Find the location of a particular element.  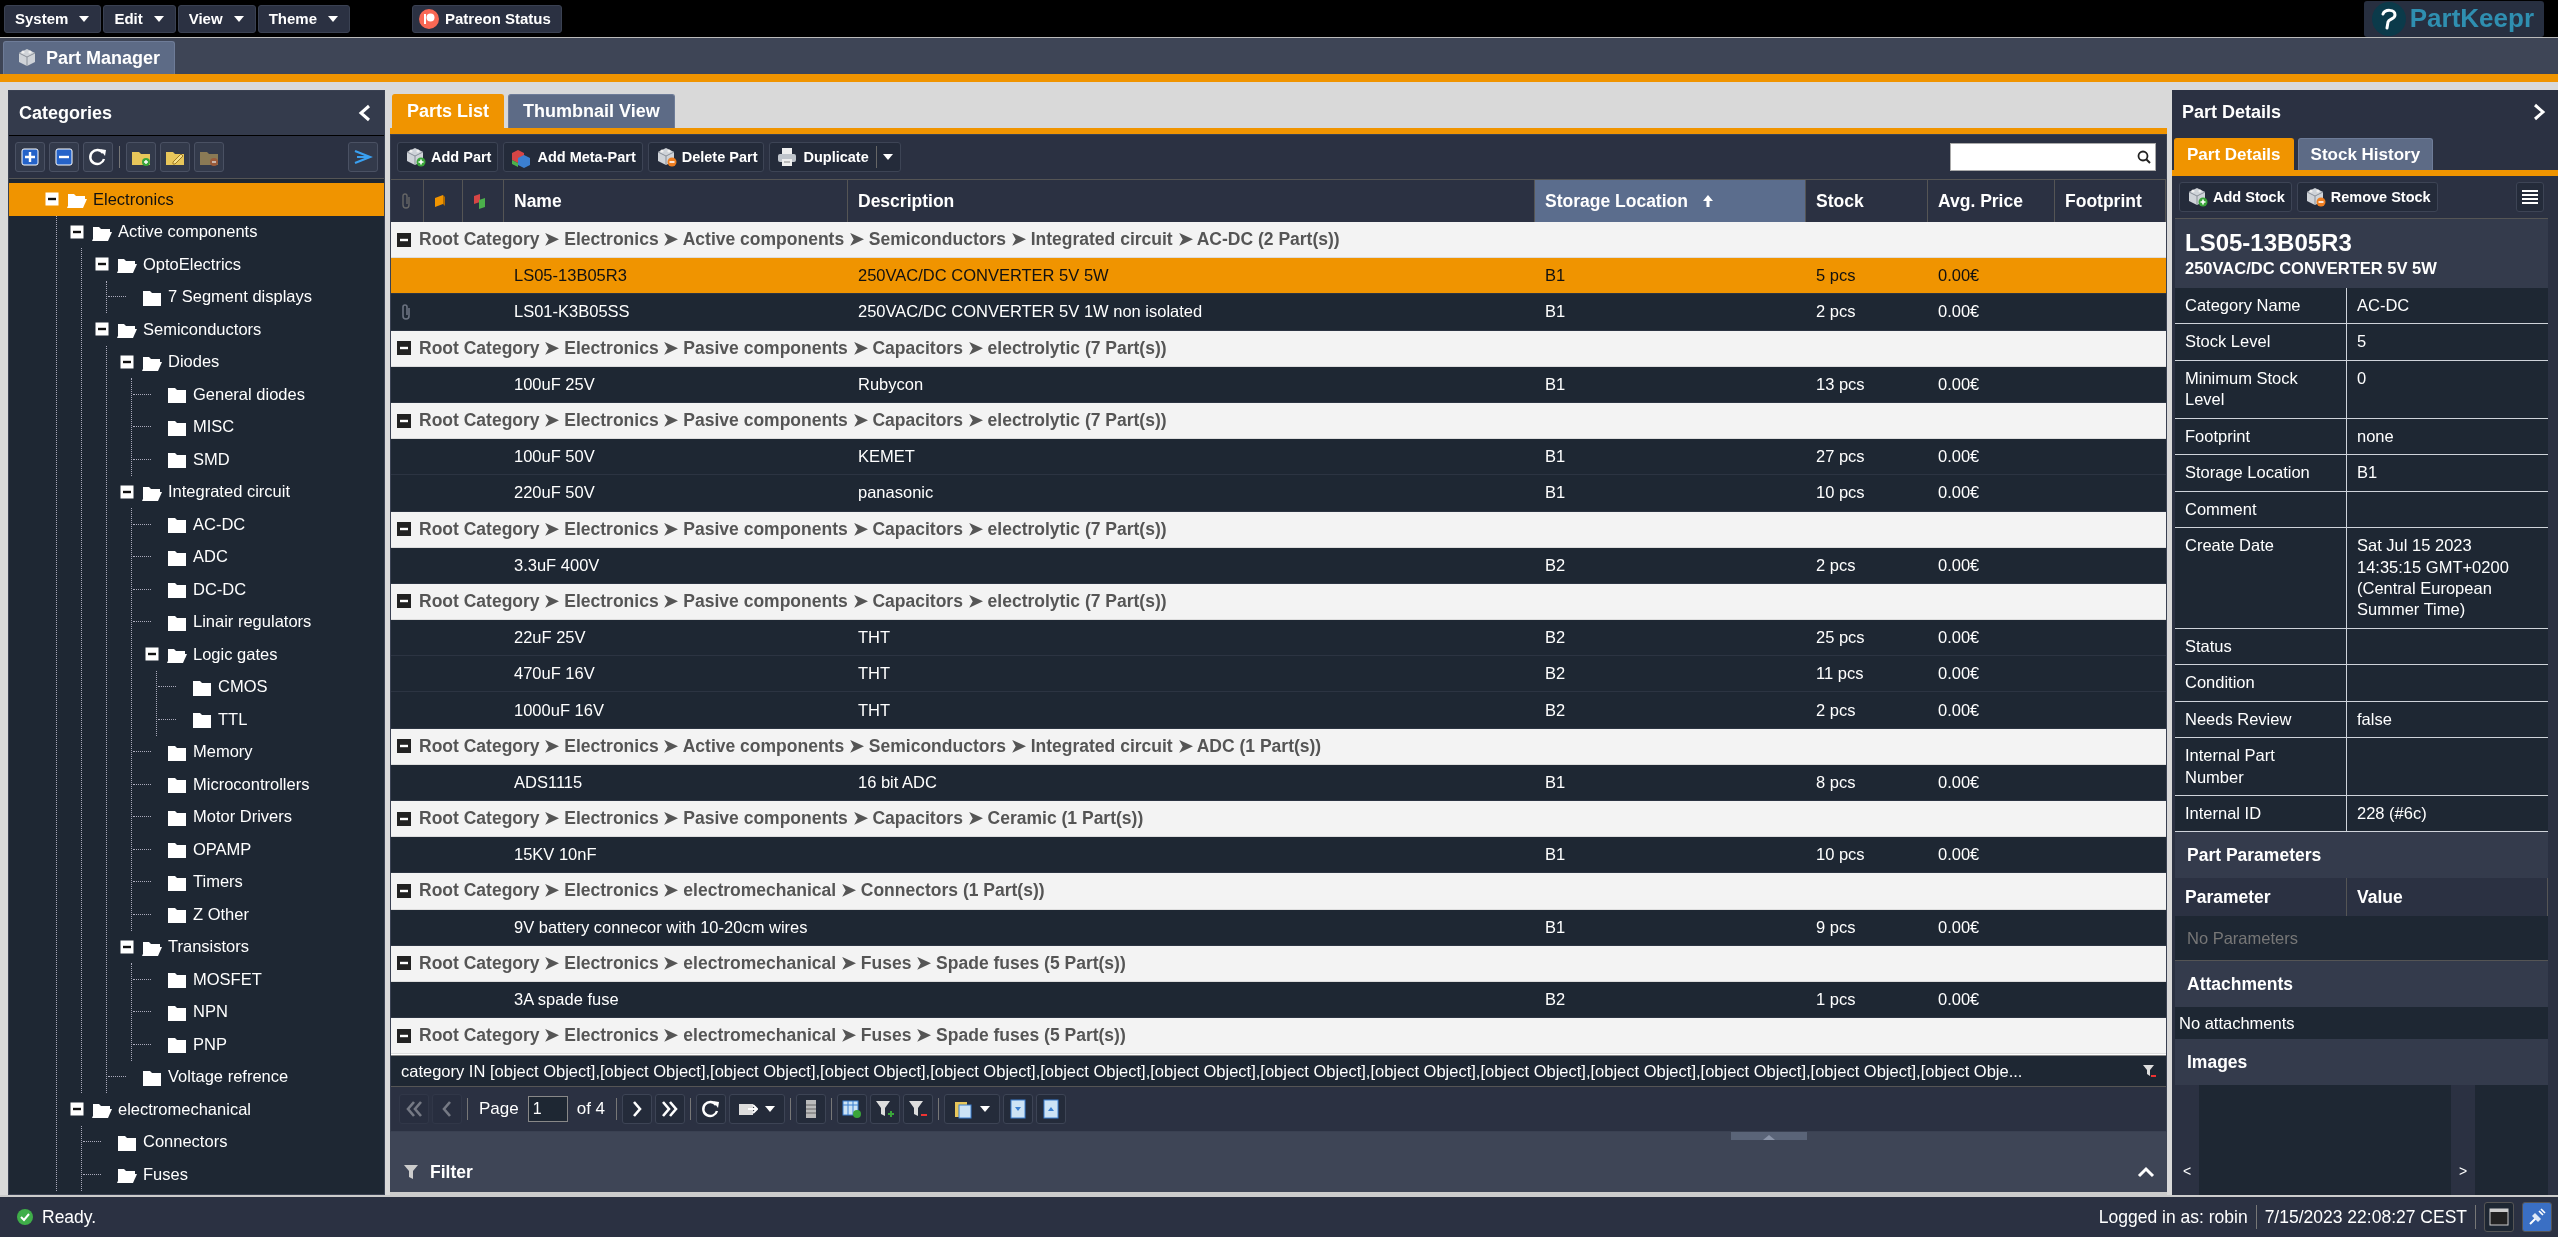

menu-button: Edit is located at coordinates (139, 18).